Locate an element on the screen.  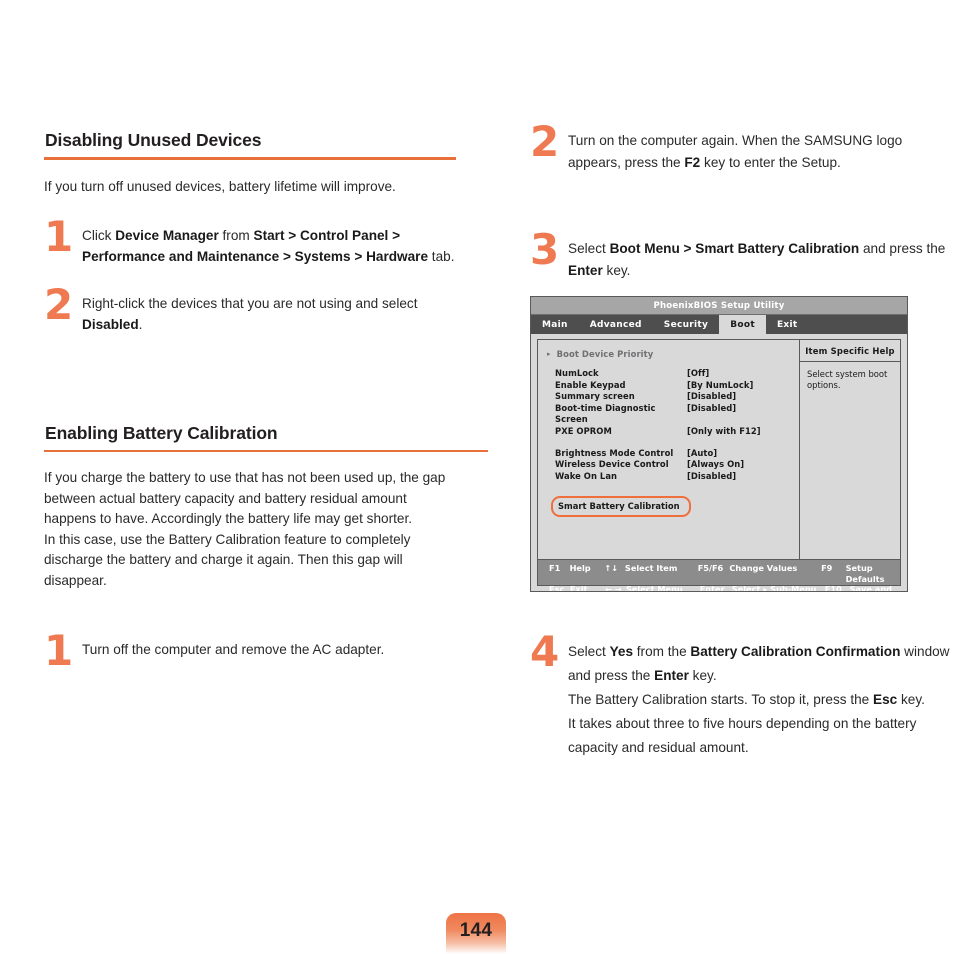
setting-label: Boot-time Diagnostic Screen is located at coordinates (605, 413).